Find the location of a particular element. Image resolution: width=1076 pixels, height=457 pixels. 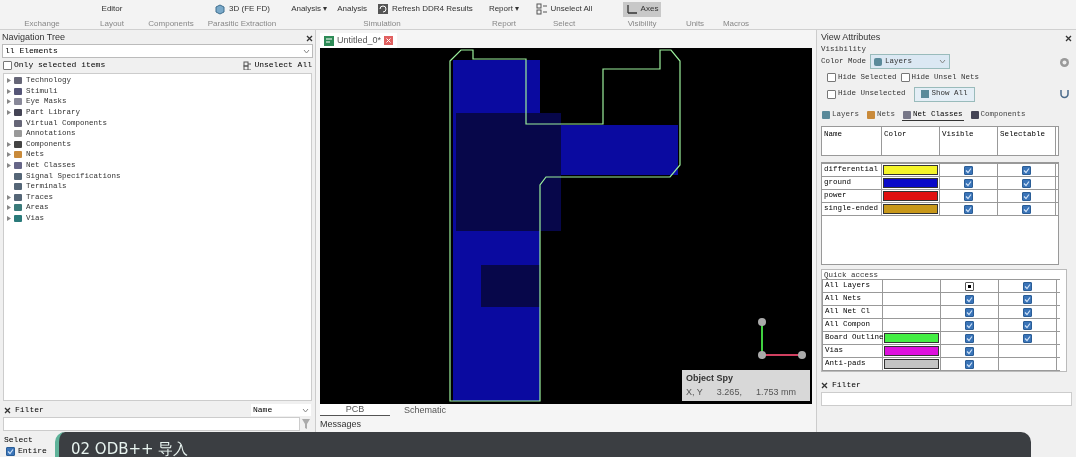

magnet-icon is located at coordinates (1064, 93).